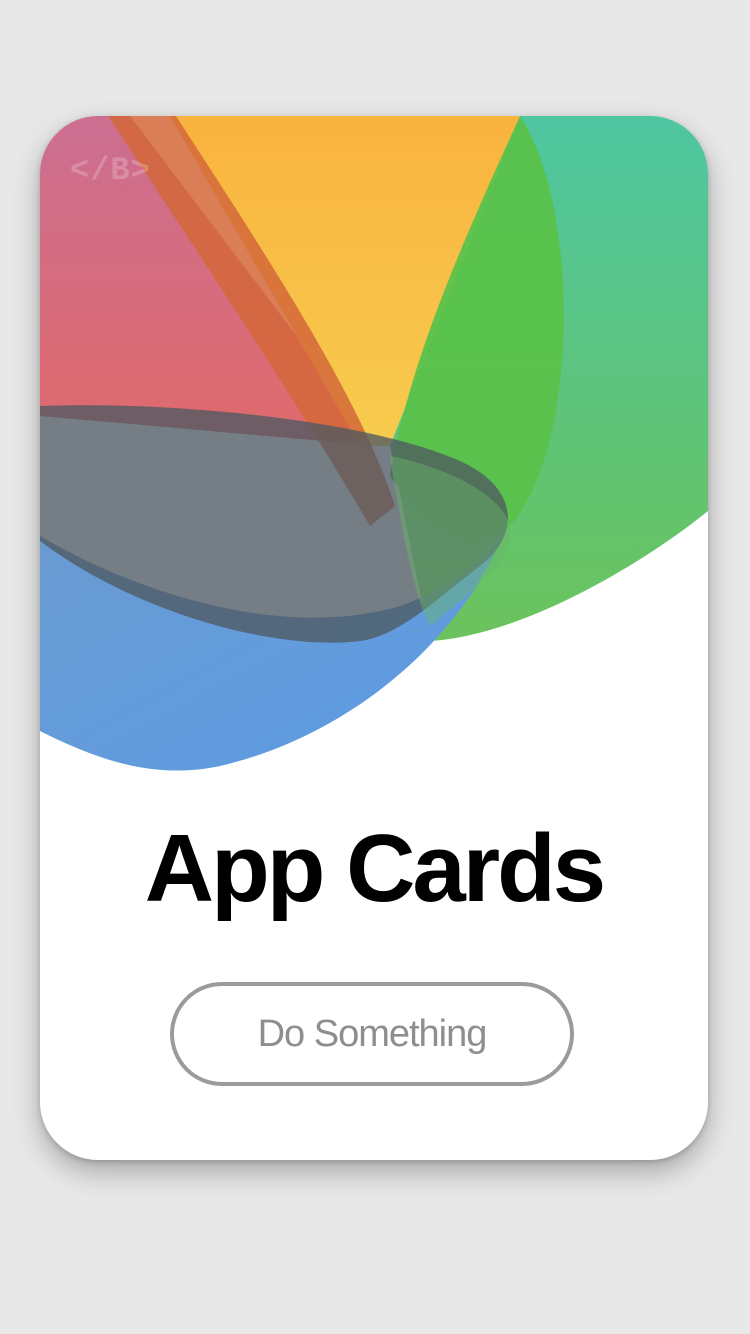 The height and width of the screenshot is (1334, 750). What do you see at coordinates (110, 170) in the screenshot?
I see `brand-logo: </B>` at bounding box center [110, 170].